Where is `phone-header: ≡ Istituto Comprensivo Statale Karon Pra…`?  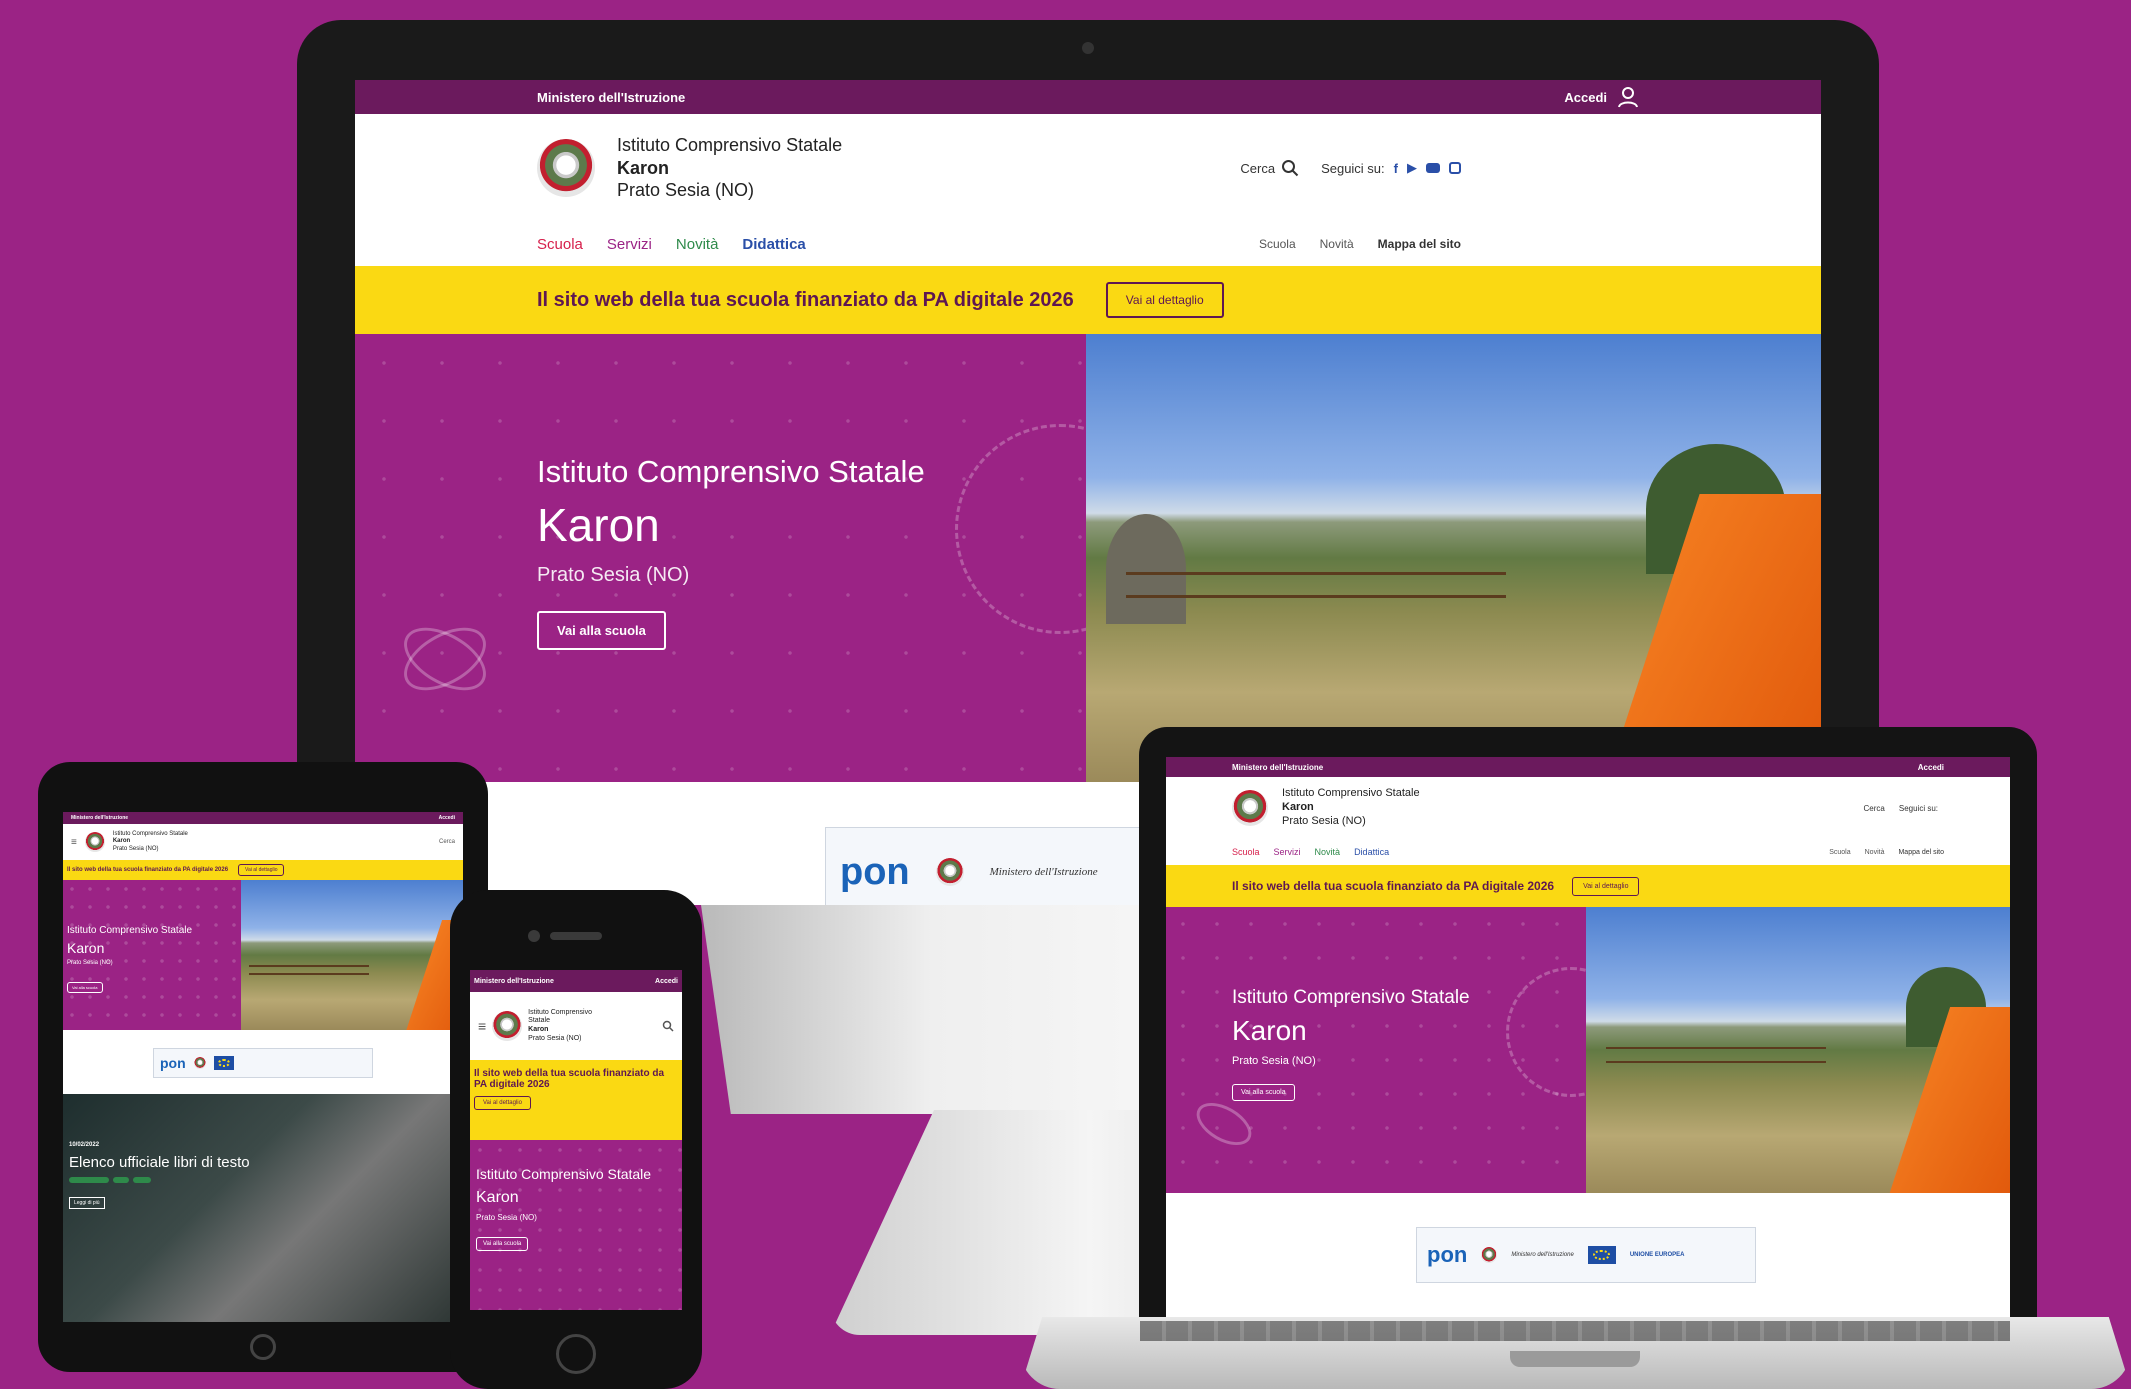 phone-header: ≡ Istituto Comprensivo Statale Karon Pra… is located at coordinates (576, 1026).